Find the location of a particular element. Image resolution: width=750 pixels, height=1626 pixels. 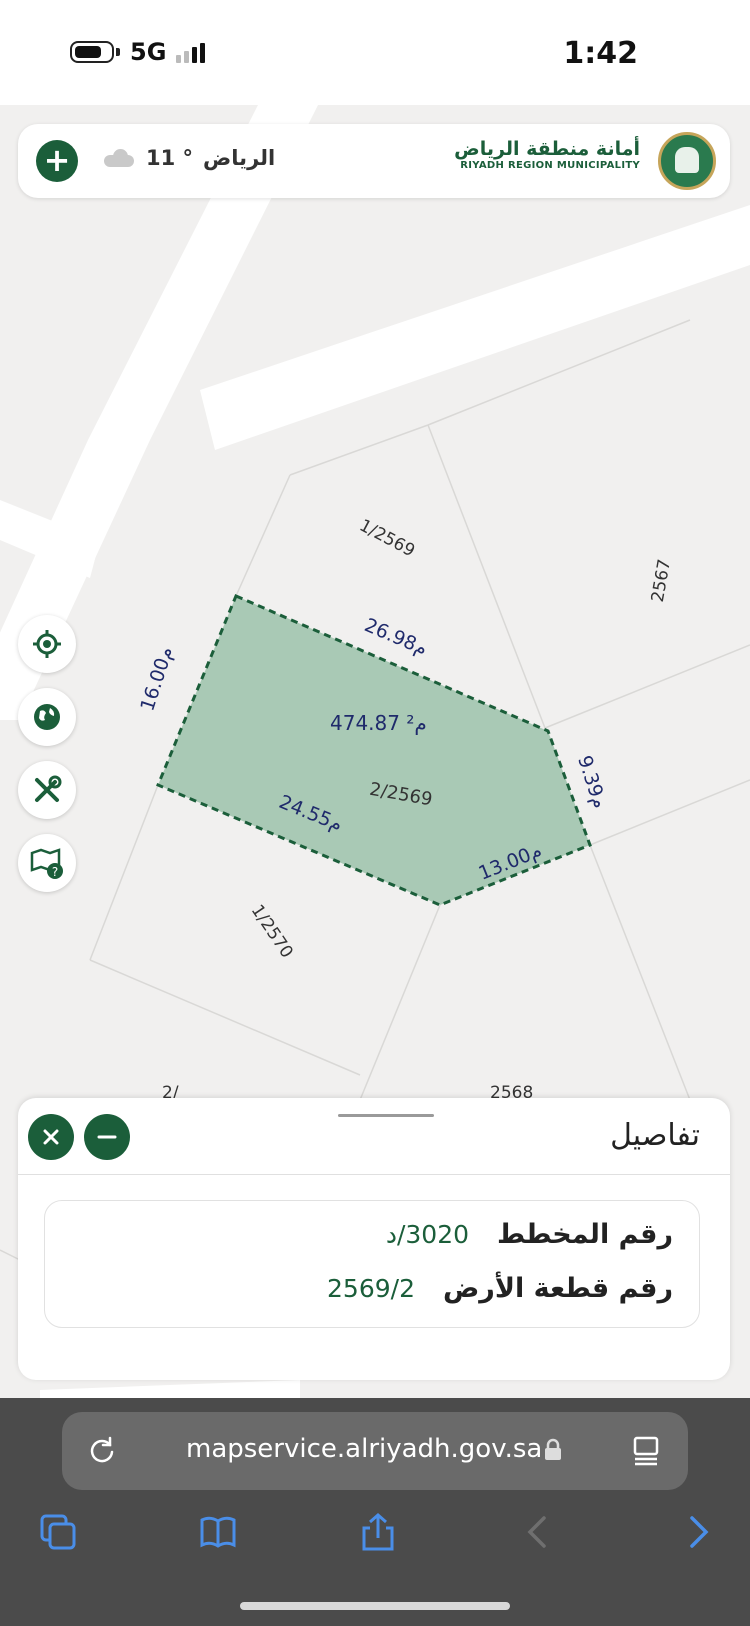

plan-row: رقم المخطط 3020/د is located at coordinates (529, 1234).